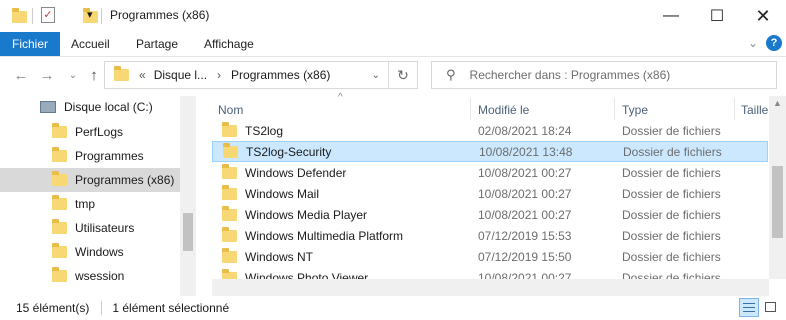  I want to click on horizontal-scrollbar, so click(490, 287).